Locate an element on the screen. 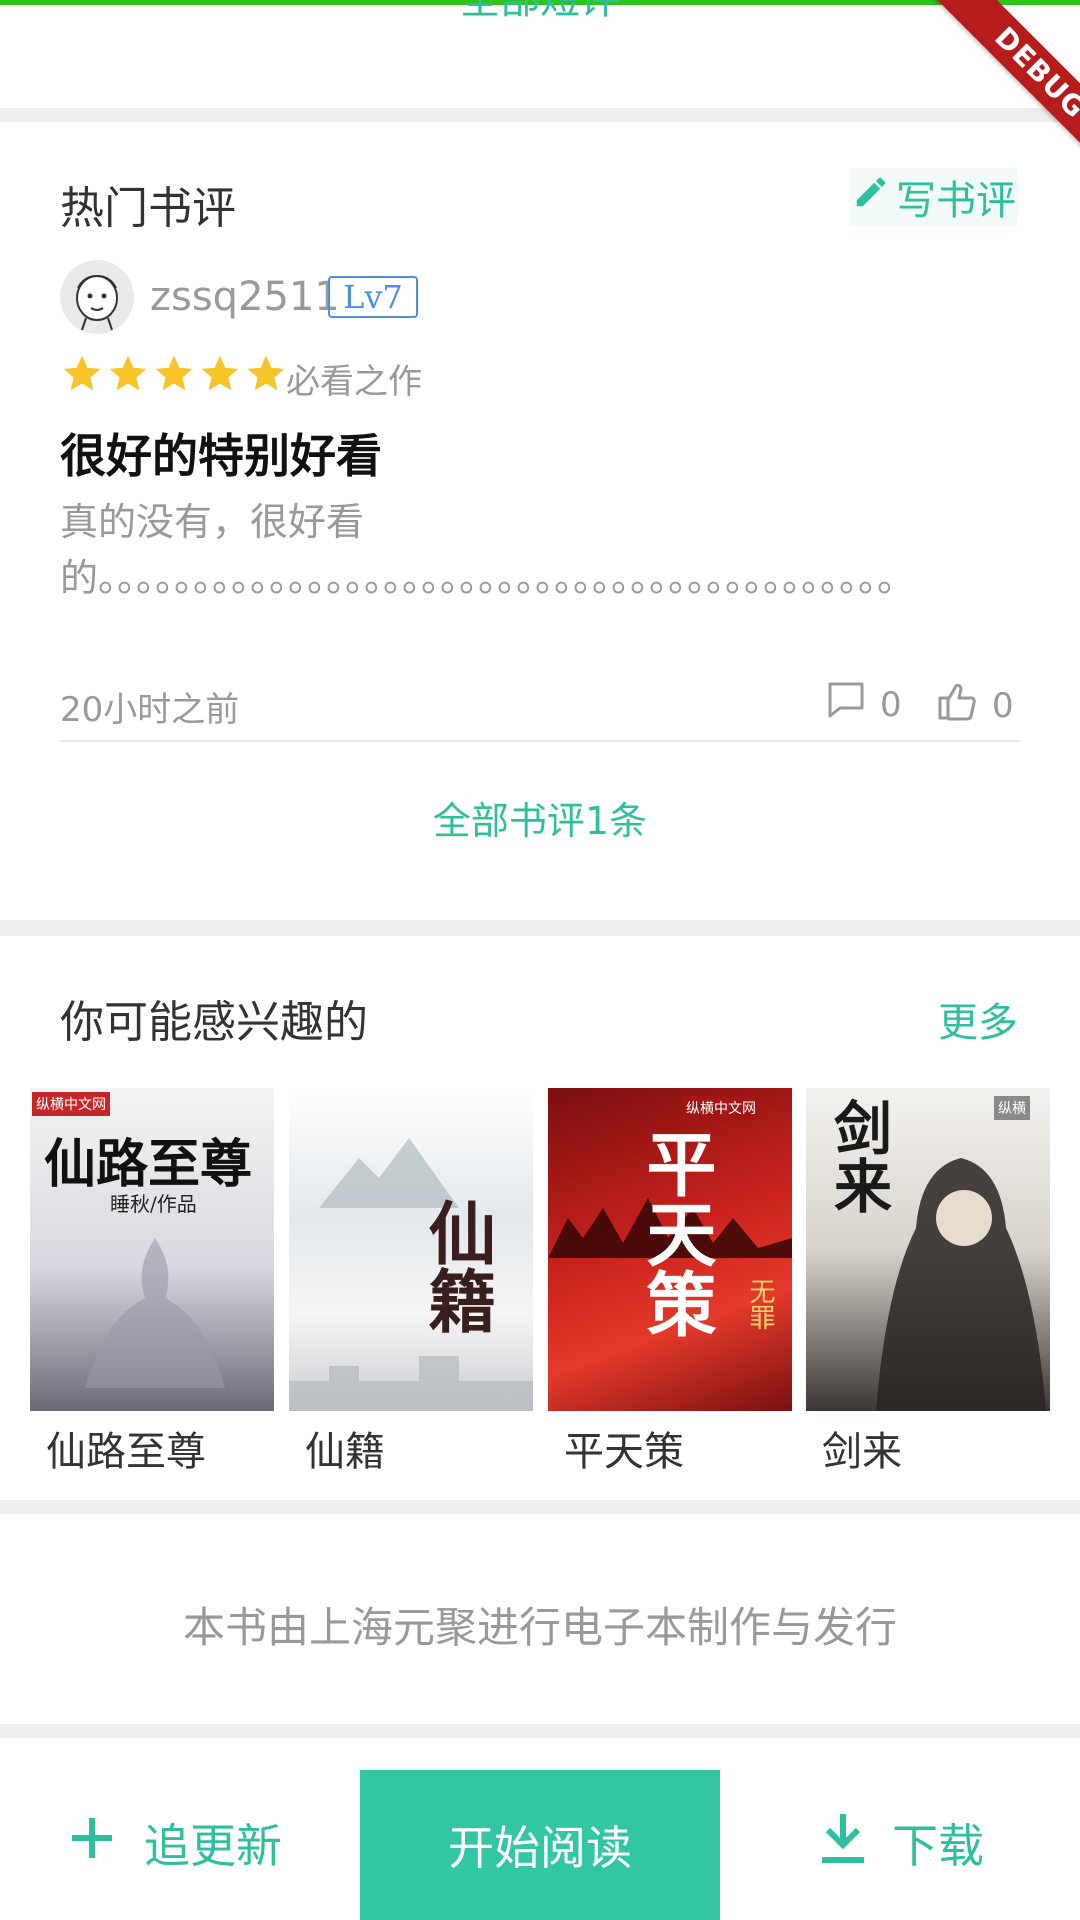 The width and height of the screenshot is (1080, 1920). start-reading-button: 开始阅读 is located at coordinates (540, 1845).